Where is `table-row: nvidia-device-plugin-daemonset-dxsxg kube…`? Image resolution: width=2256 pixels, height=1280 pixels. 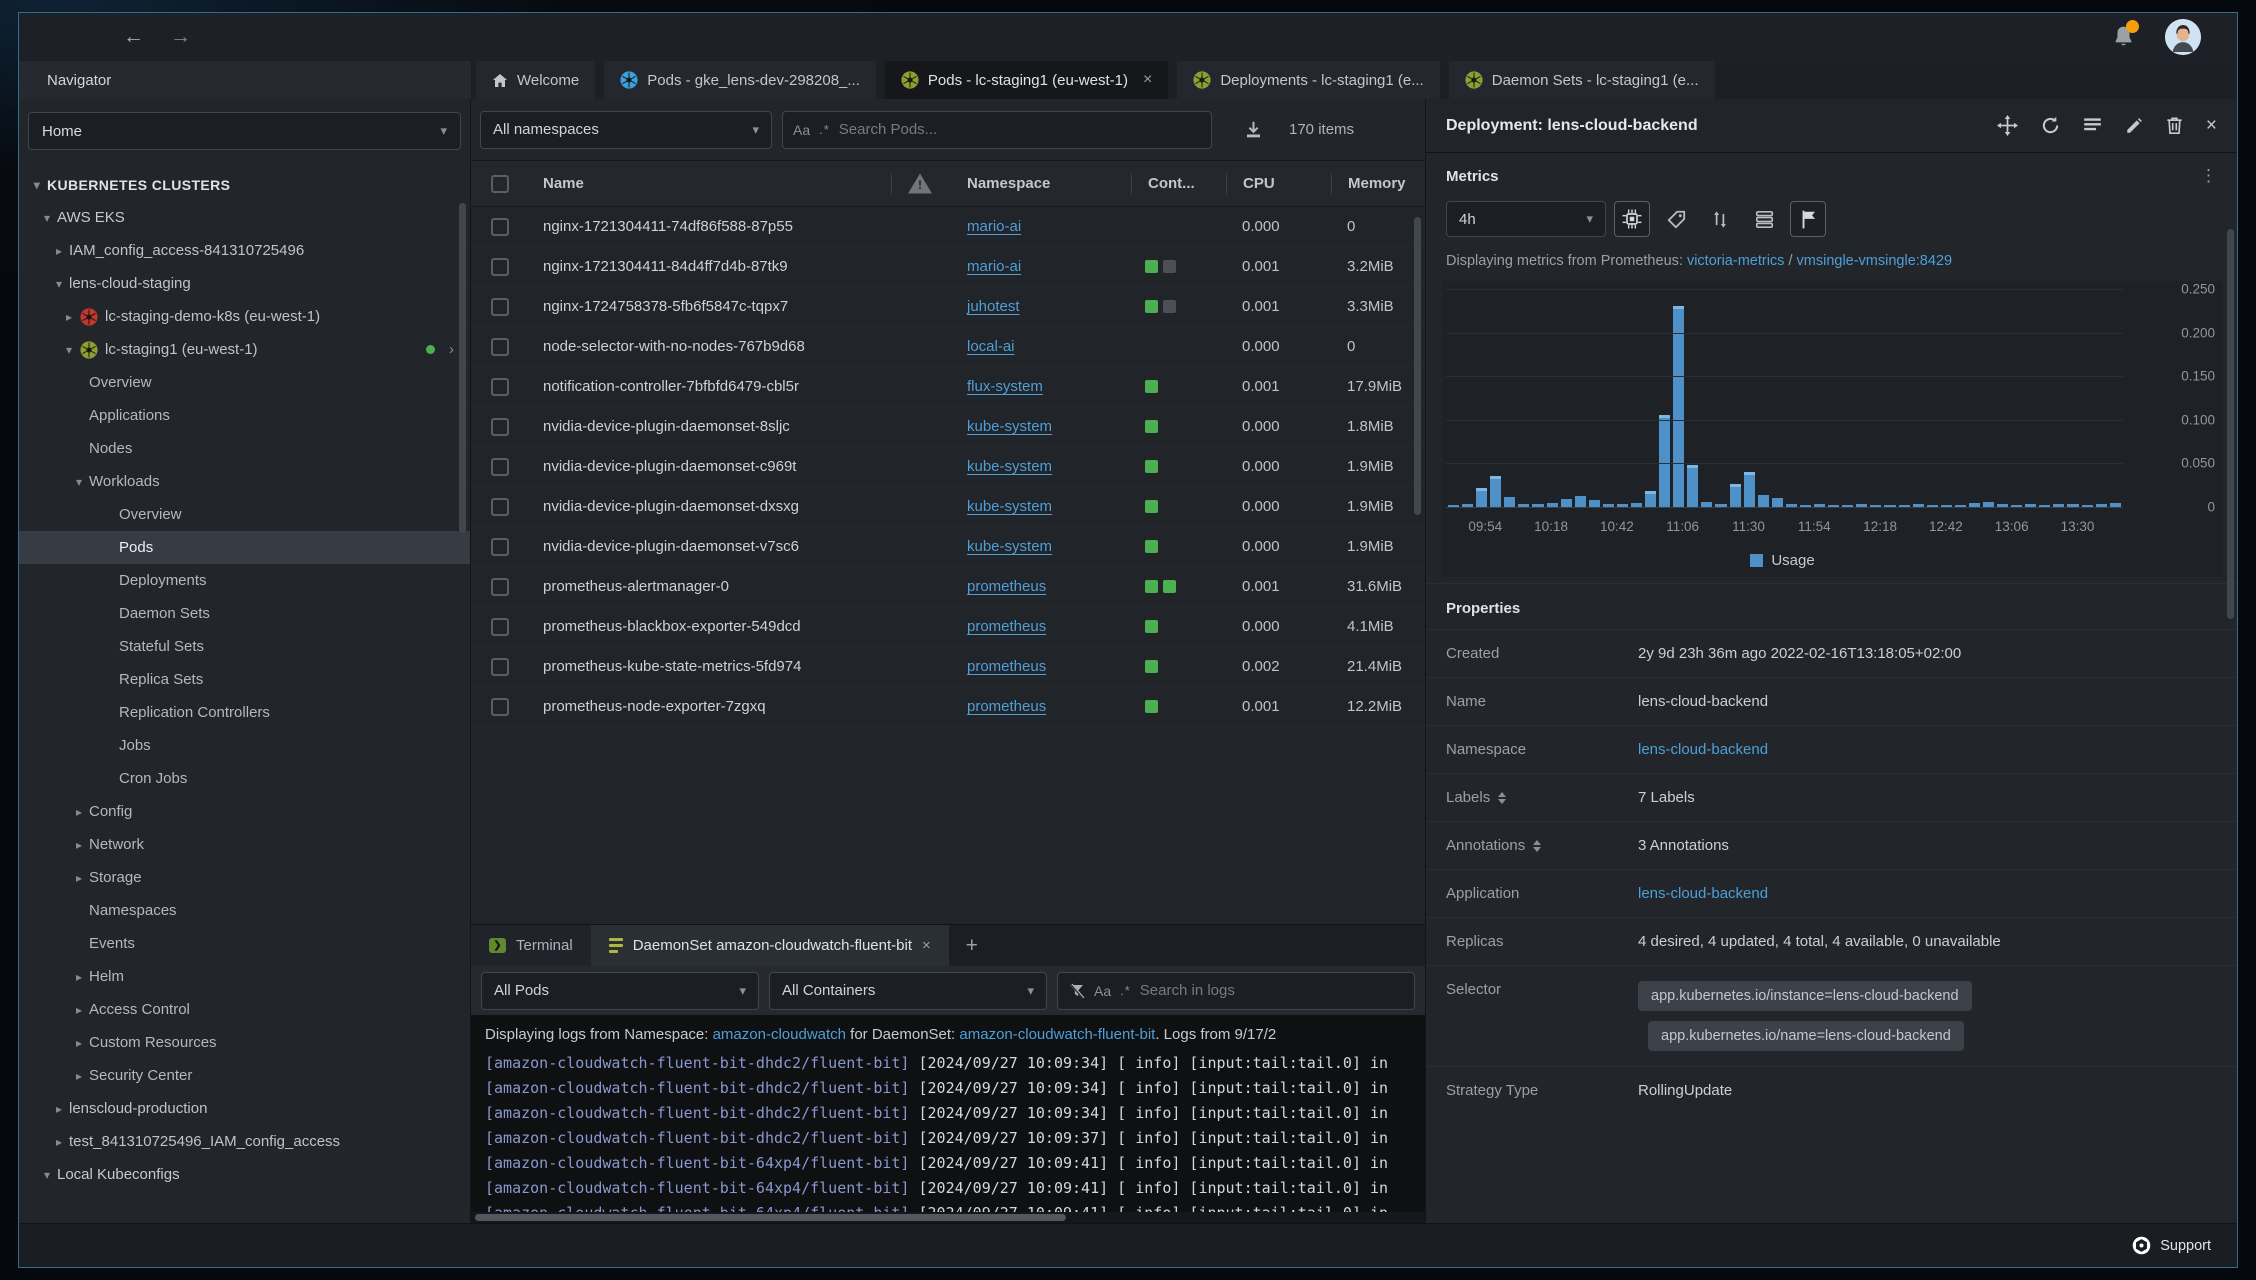
table-row: nvidia-device-plugin-daemonset-dxsxg kube… is located at coordinates (948, 507).